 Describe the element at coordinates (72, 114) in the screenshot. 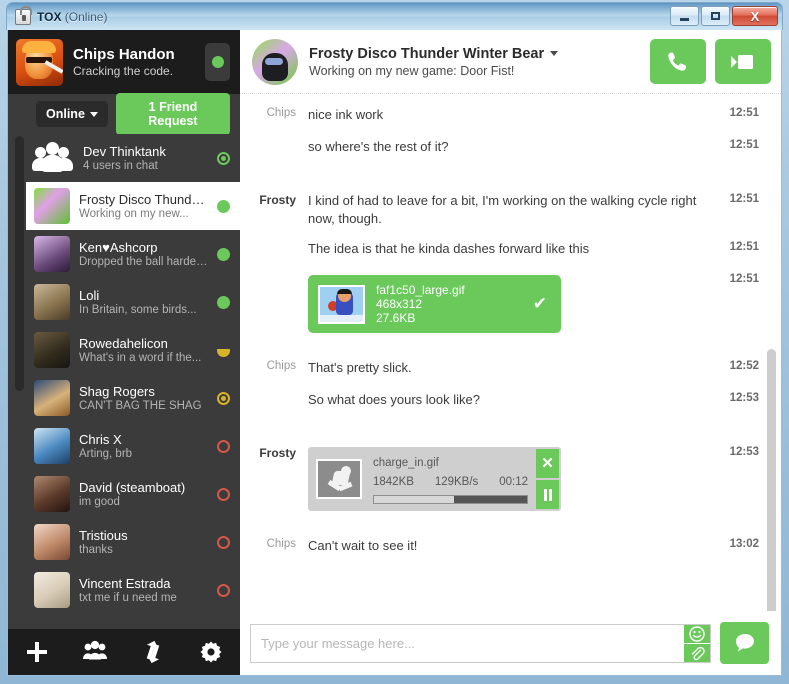

I see `status-filter-select: Online` at that location.